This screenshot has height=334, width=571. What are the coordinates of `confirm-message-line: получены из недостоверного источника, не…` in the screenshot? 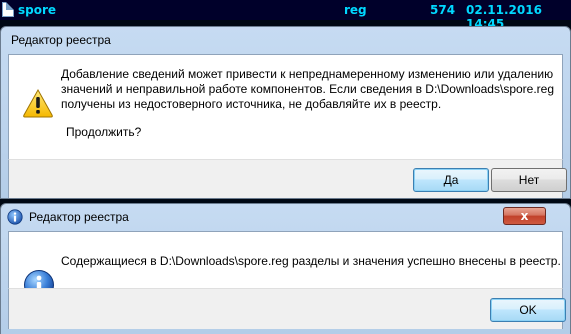 It's located at (251, 104).